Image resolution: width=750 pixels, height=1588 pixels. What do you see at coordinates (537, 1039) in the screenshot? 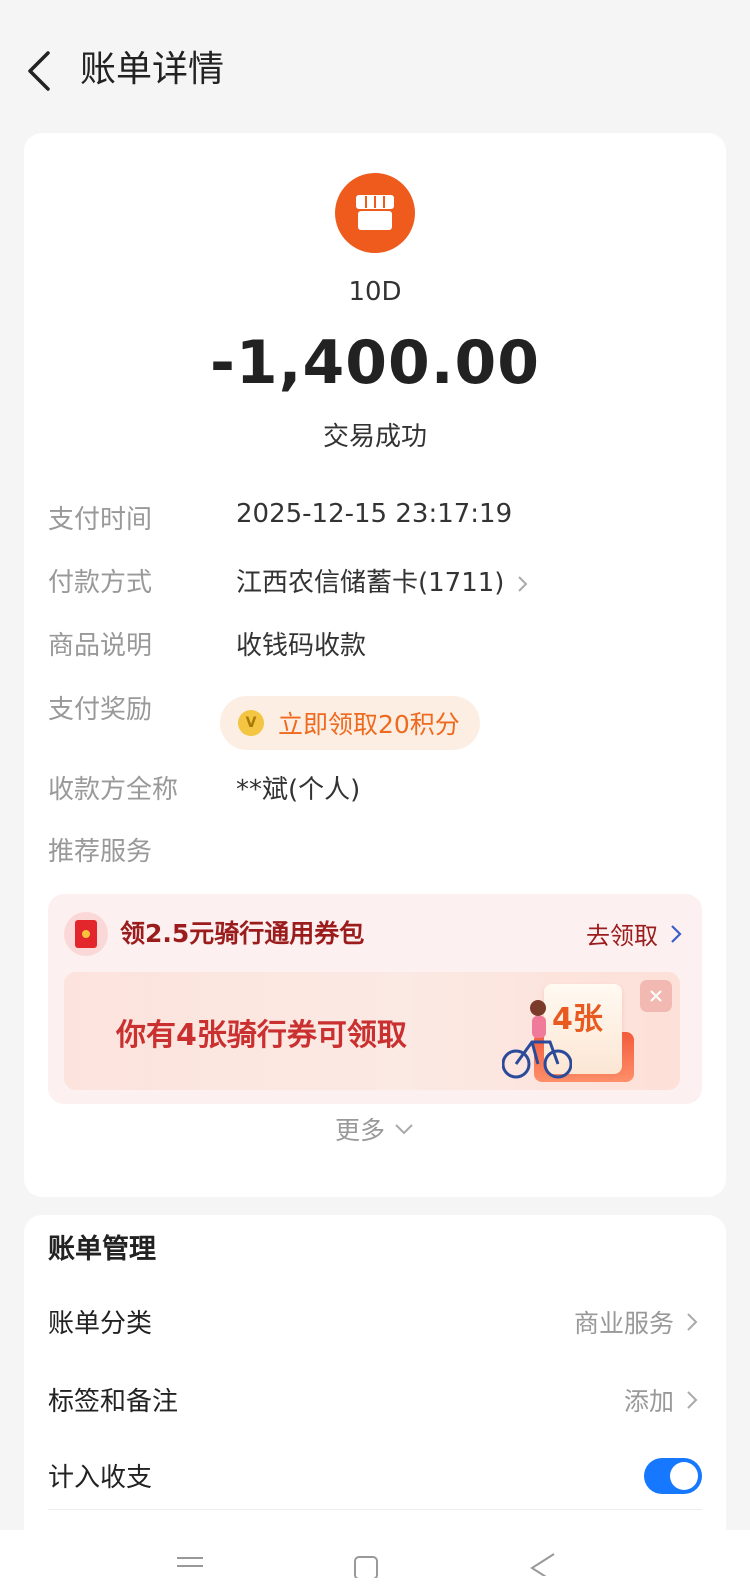
I see `bicycle-rider-icon` at bounding box center [537, 1039].